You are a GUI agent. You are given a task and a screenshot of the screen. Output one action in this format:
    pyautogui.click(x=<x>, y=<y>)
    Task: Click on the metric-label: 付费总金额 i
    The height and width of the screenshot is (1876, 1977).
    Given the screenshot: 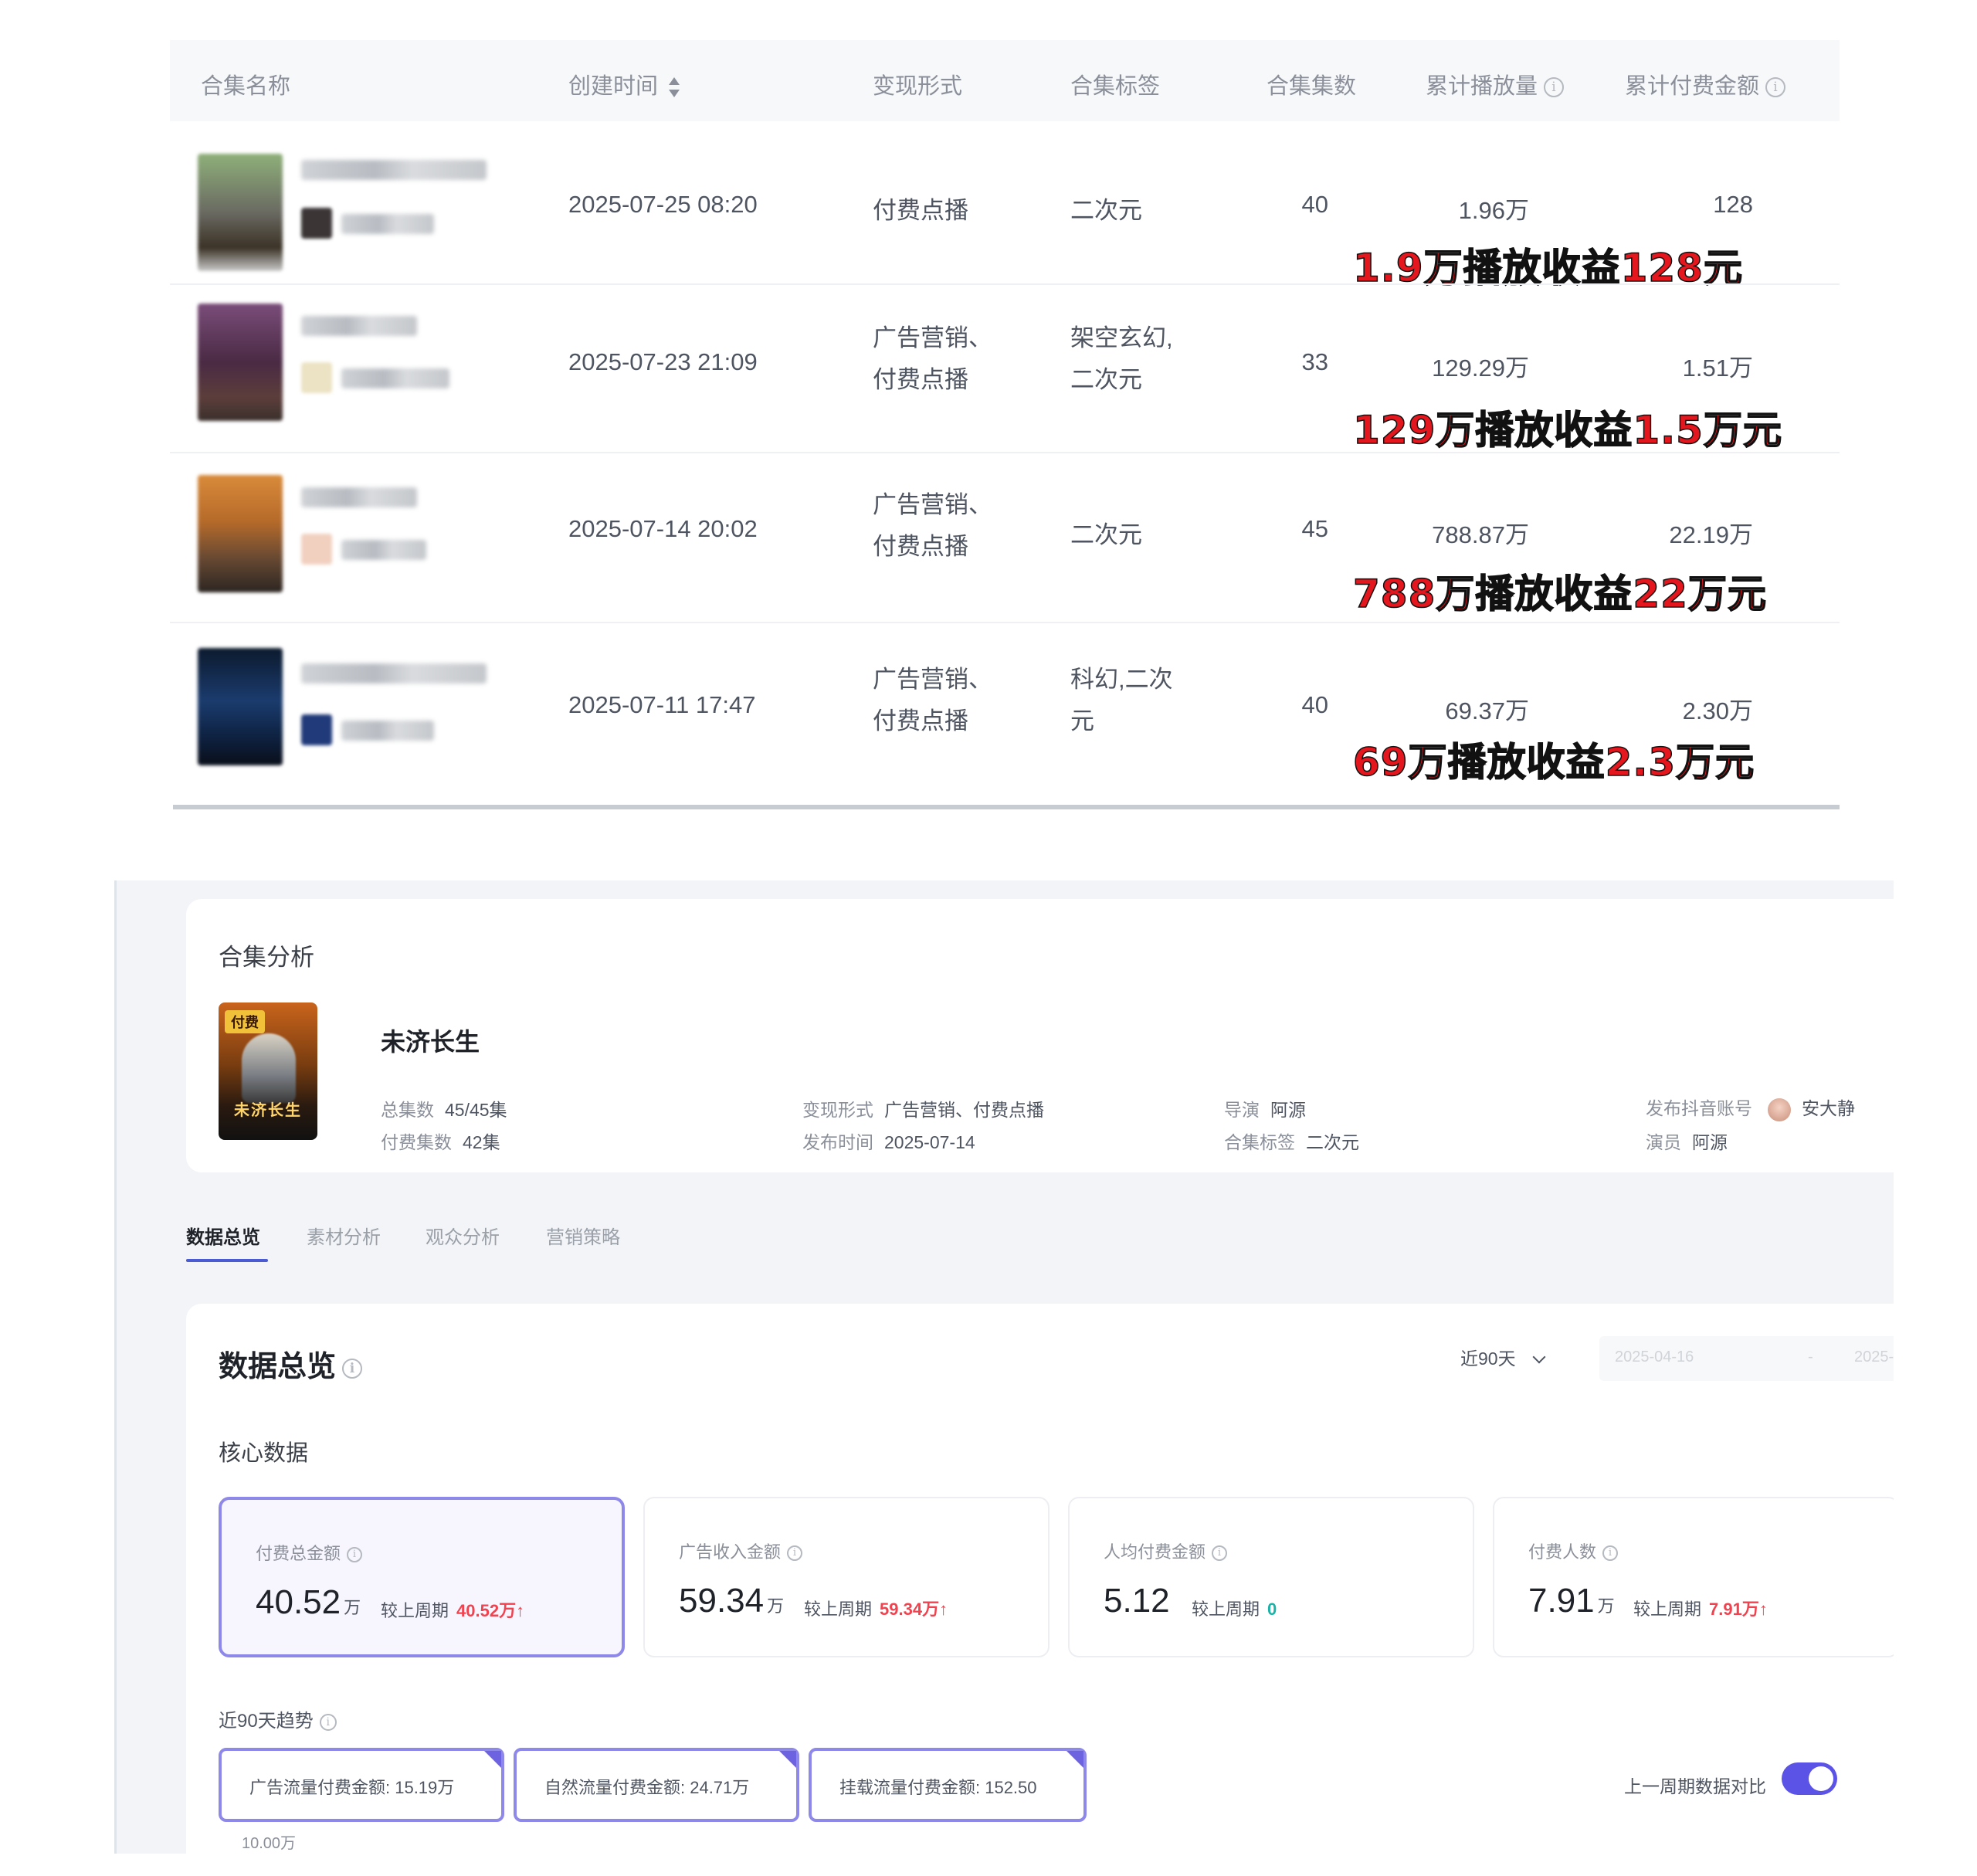 What is the action you would take?
    pyautogui.click(x=309, y=1552)
    